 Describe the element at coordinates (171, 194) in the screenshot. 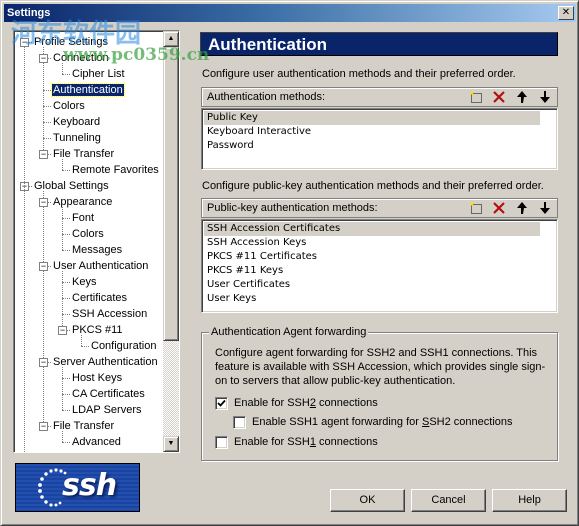

I see `scroll-thumb` at that location.